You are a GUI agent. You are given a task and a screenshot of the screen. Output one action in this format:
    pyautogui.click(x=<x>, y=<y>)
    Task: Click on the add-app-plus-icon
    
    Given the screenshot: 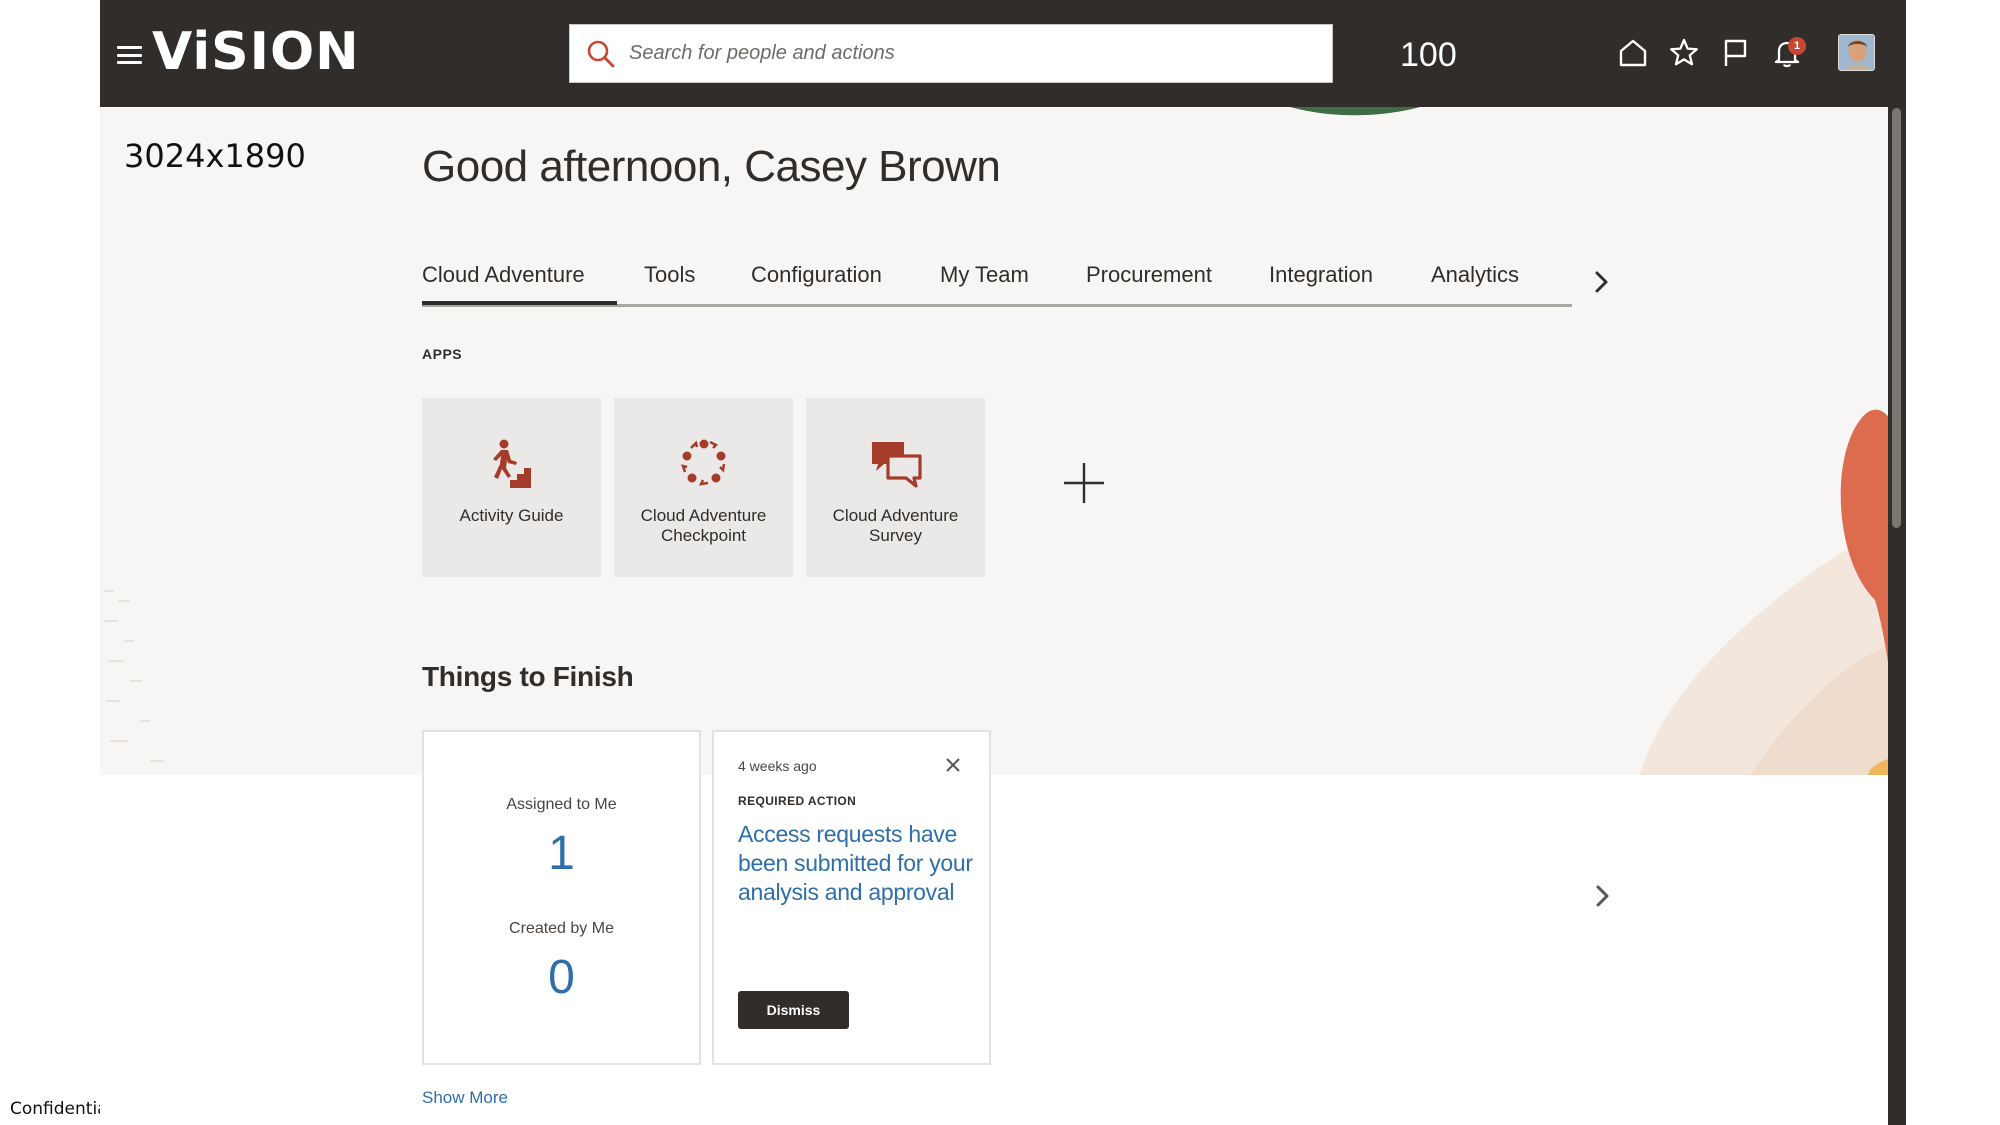 What is the action you would take?
    pyautogui.click(x=1084, y=483)
    